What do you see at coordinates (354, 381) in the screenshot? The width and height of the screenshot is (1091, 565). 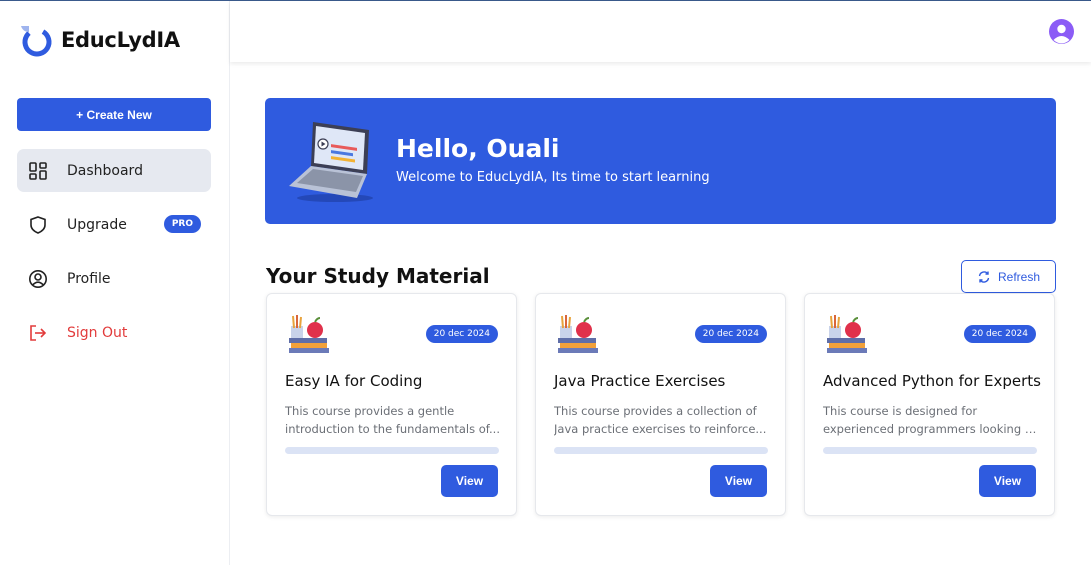 I see `course-title: Easy IA for Coding` at bounding box center [354, 381].